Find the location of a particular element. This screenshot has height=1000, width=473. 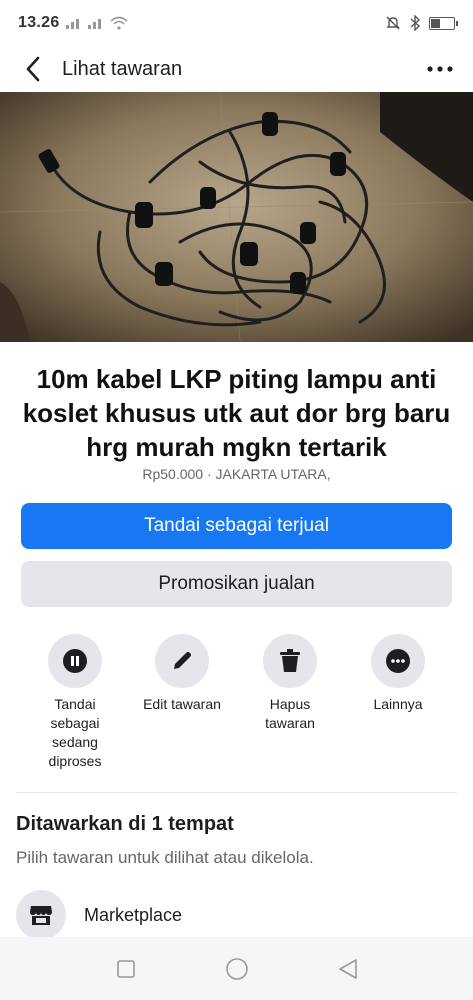

delete-listing-label: Hapus tawaran is located at coordinates (290, 713).